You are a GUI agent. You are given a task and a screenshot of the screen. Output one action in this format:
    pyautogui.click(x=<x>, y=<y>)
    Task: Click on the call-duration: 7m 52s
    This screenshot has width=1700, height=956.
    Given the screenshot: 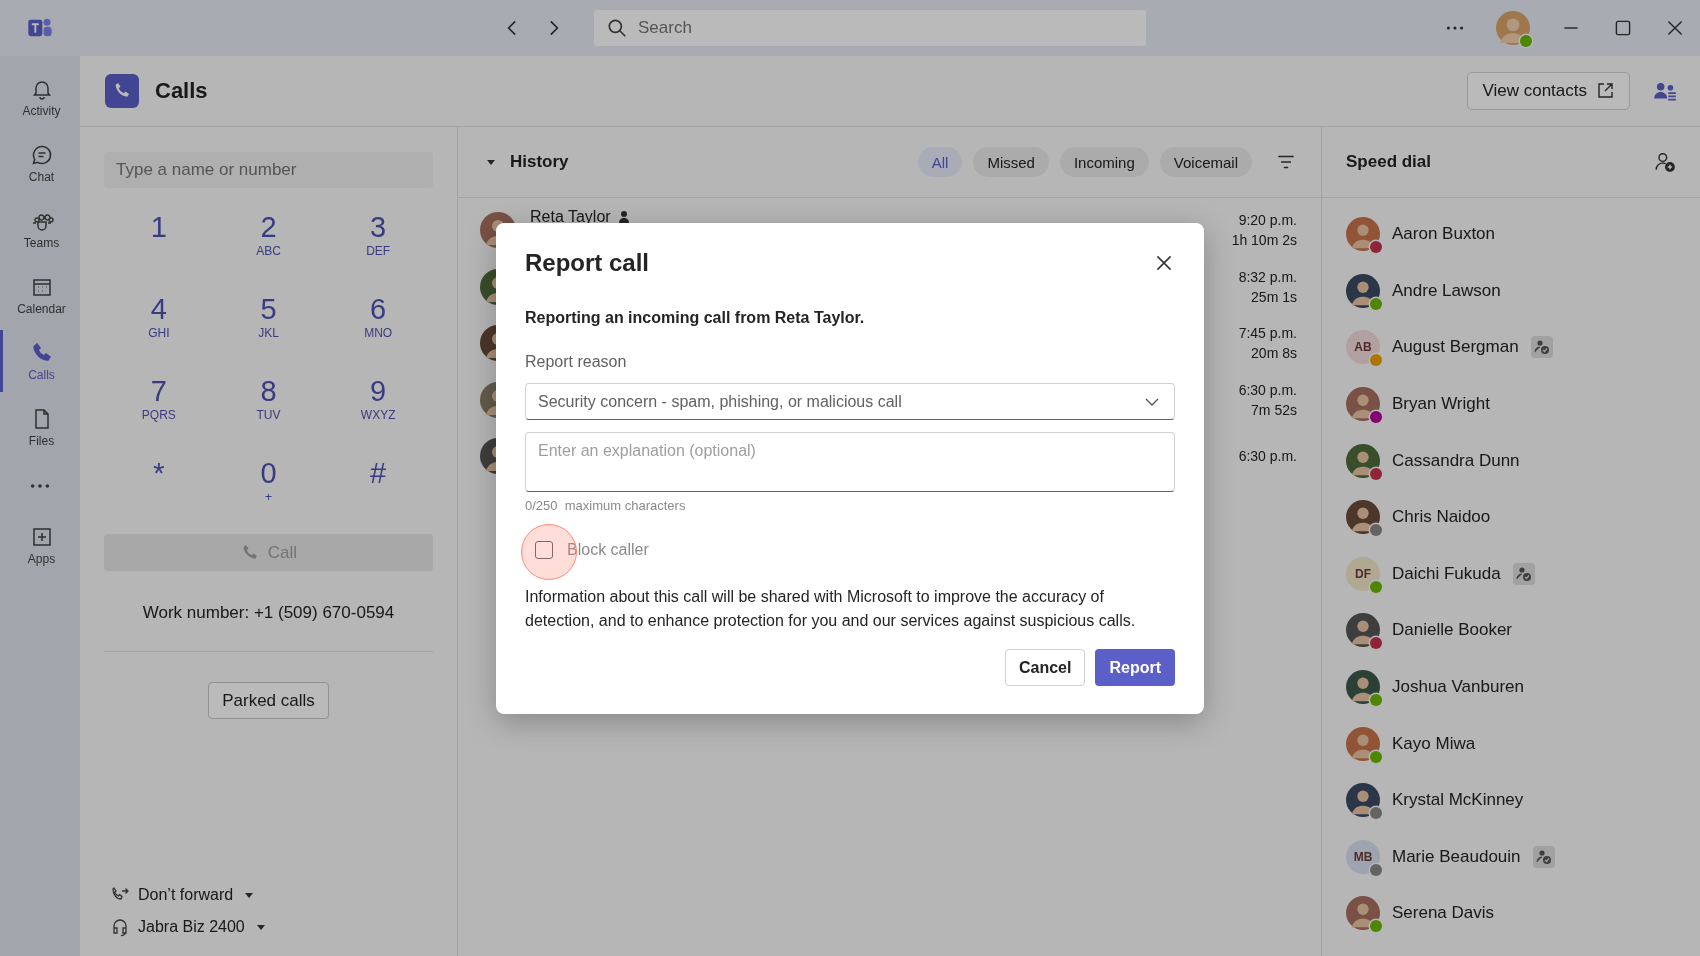 What is the action you would take?
    pyautogui.click(x=1274, y=409)
    